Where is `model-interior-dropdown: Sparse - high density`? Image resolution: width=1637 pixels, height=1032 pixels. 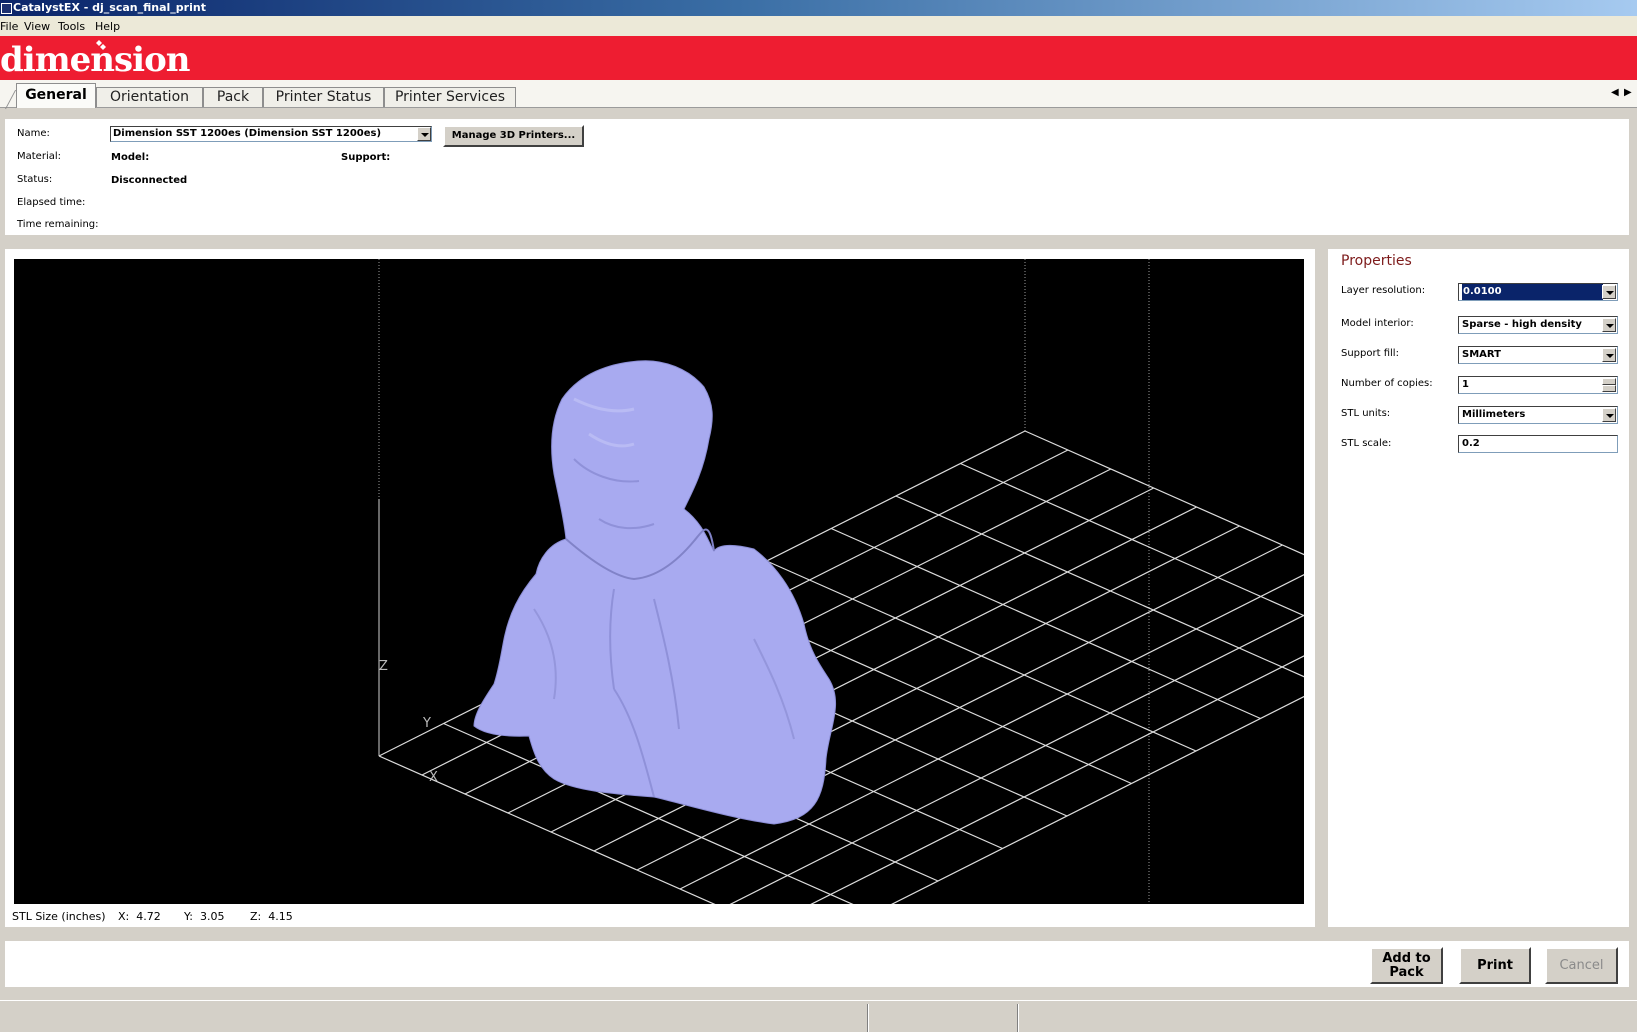
model-interior-dropdown: Sparse - high density is located at coordinates (1538, 325).